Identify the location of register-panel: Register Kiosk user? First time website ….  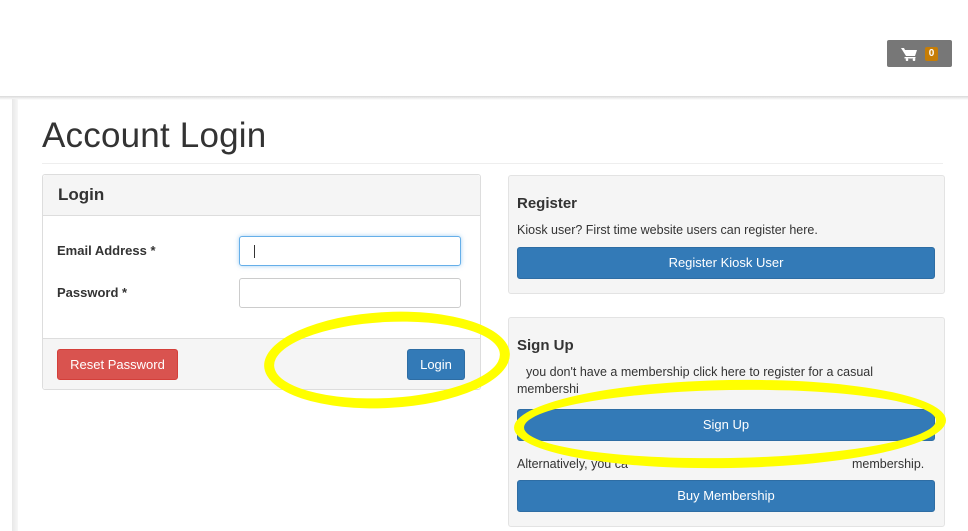
(726, 234).